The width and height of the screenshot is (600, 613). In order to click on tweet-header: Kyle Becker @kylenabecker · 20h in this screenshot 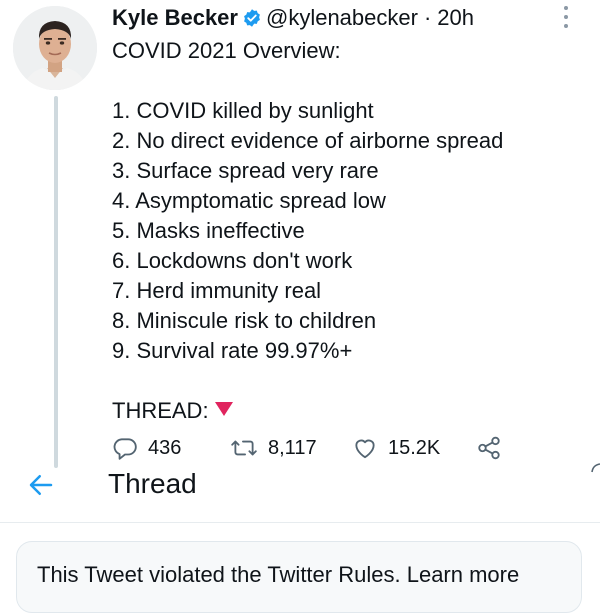, I will do `click(293, 18)`.